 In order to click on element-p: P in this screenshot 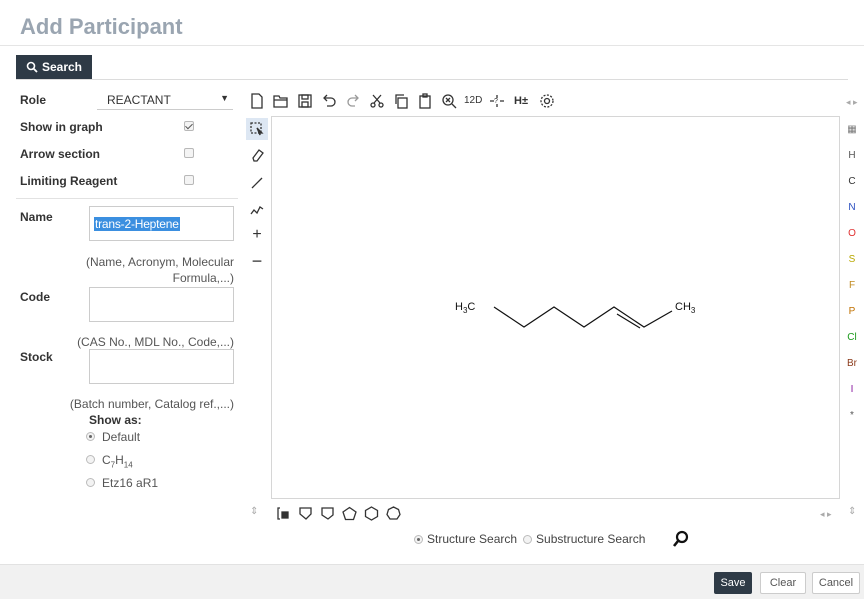, I will do `click(852, 311)`.